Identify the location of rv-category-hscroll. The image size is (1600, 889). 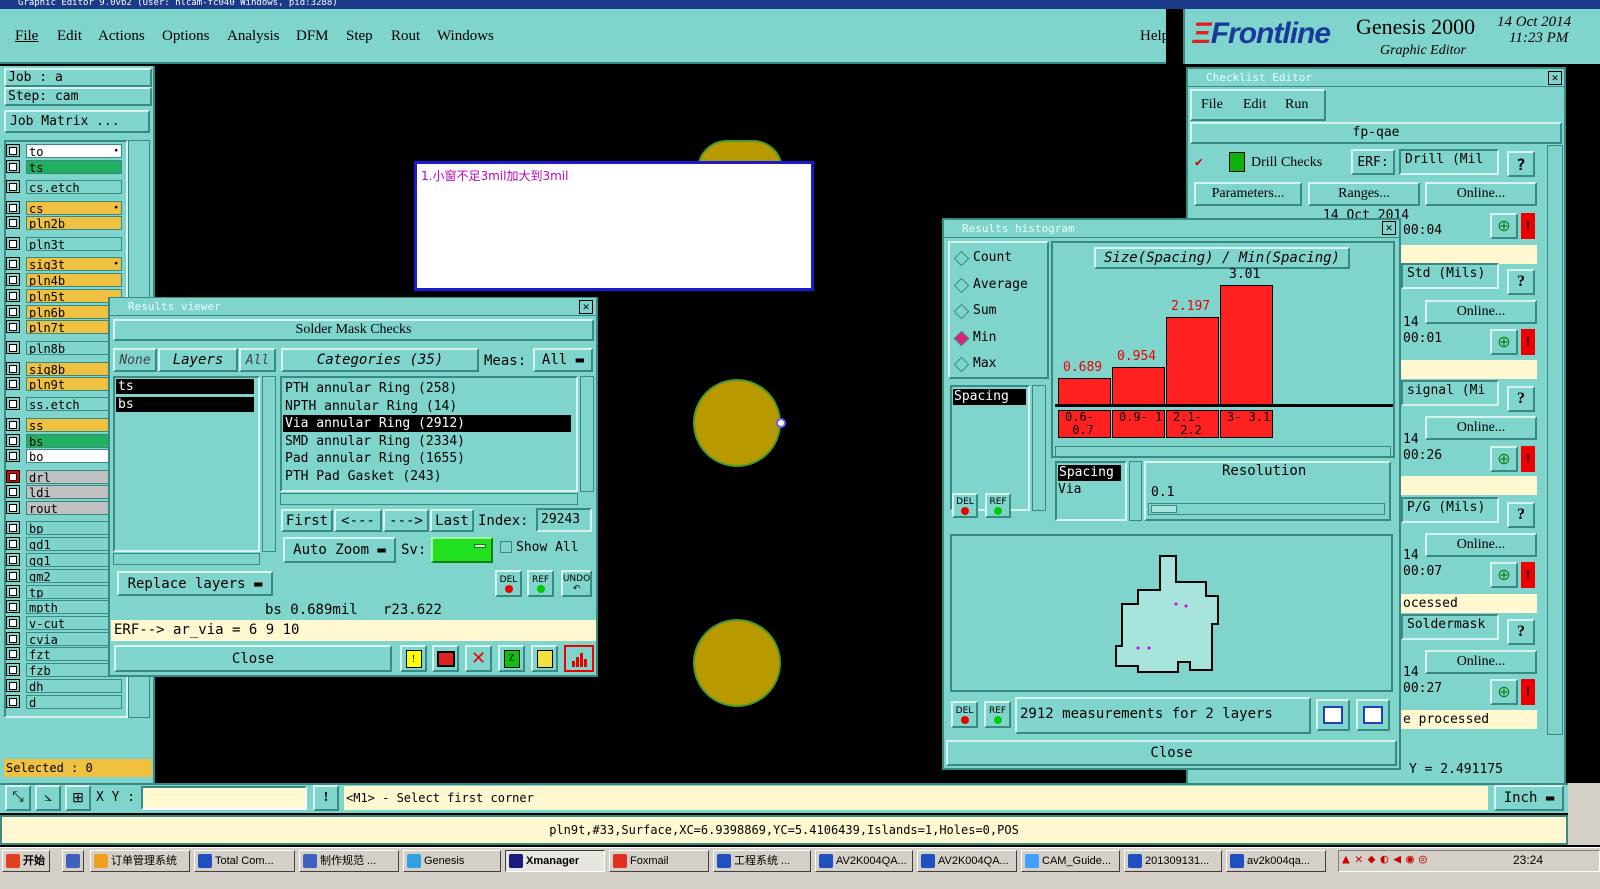
(429, 499).